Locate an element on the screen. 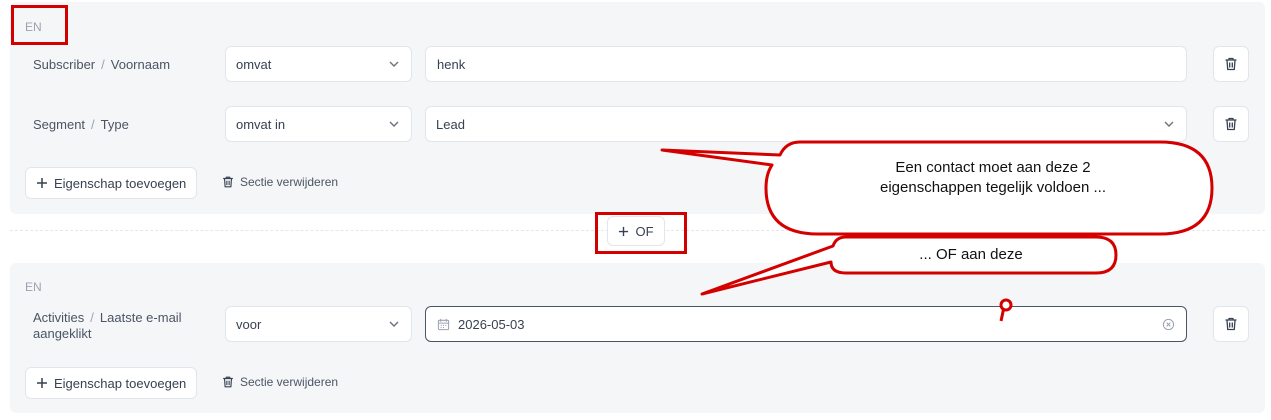 This screenshot has width=1271, height=420. property-label-voornaam: Subscriber / Voornaam is located at coordinates (101, 65).